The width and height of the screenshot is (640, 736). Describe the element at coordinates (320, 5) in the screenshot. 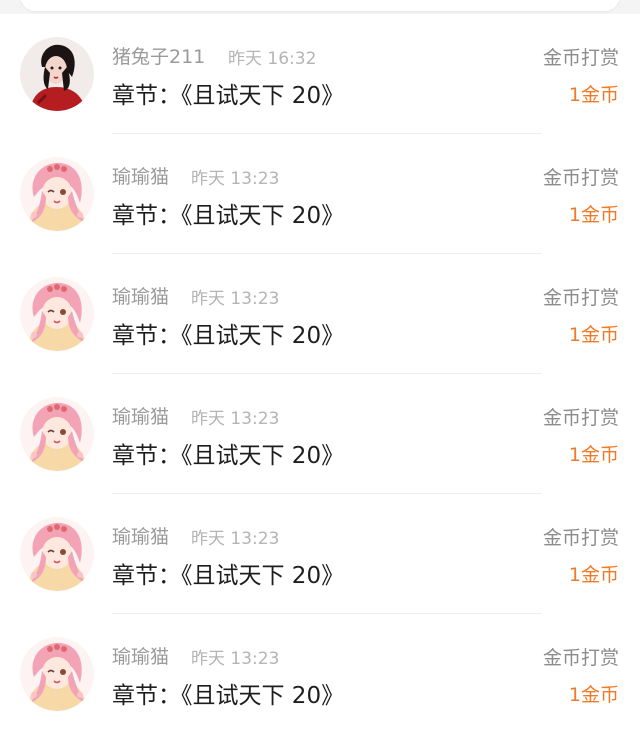

I see `previous-card-edge` at that location.